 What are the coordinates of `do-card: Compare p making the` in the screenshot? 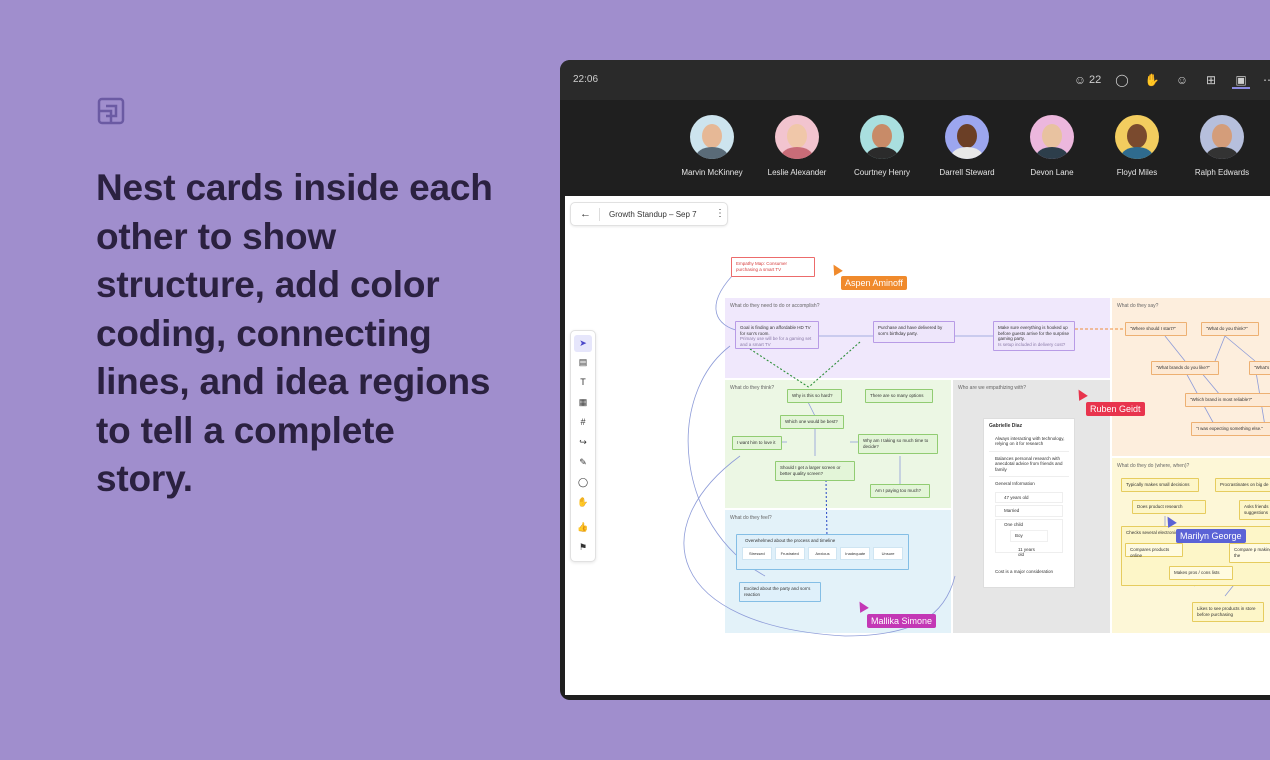 It's located at (1249, 553).